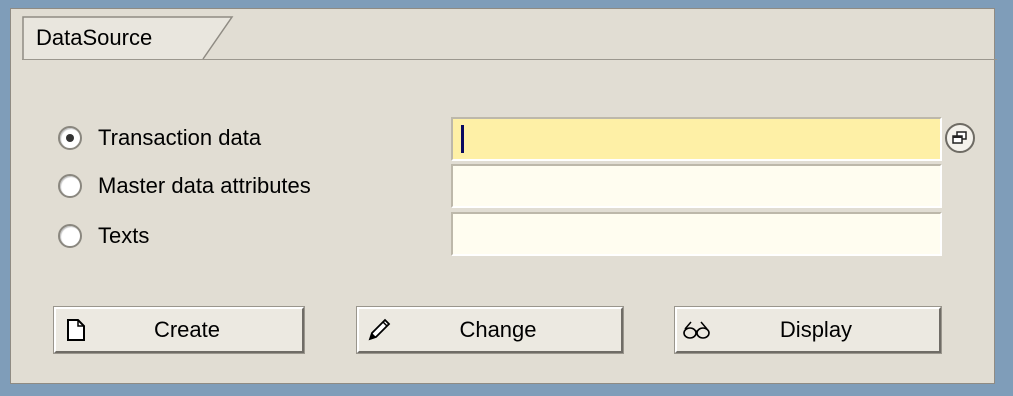 This screenshot has height=396, width=1013. Describe the element at coordinates (696, 234) in the screenshot. I see `texts-input` at that location.